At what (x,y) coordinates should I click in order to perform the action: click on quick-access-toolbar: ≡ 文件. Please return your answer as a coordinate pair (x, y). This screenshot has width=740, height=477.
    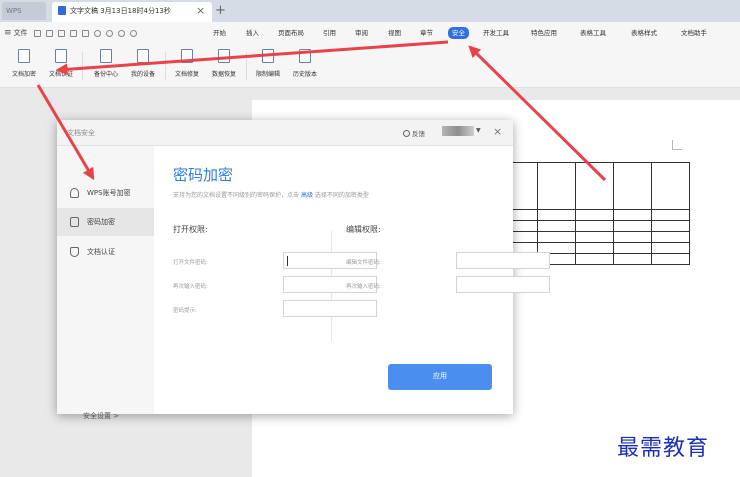
    Looking at the image, I should click on (72, 33).